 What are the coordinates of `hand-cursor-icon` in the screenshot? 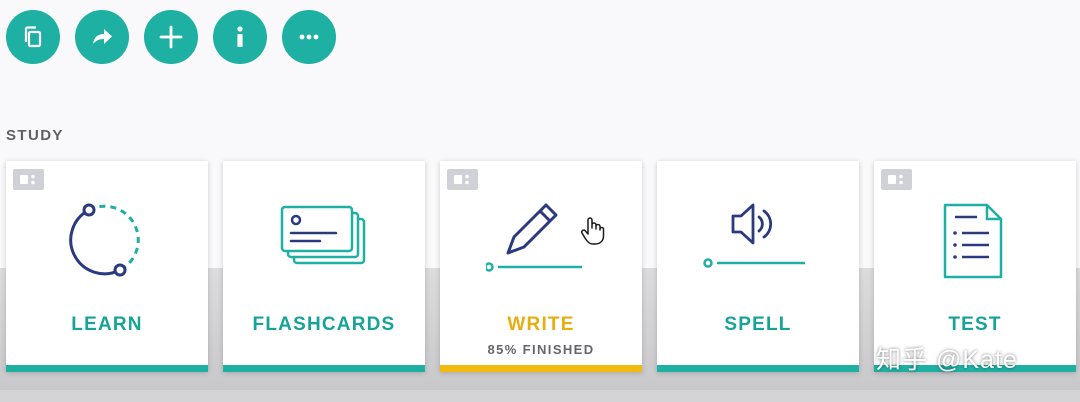 It's located at (593, 231).